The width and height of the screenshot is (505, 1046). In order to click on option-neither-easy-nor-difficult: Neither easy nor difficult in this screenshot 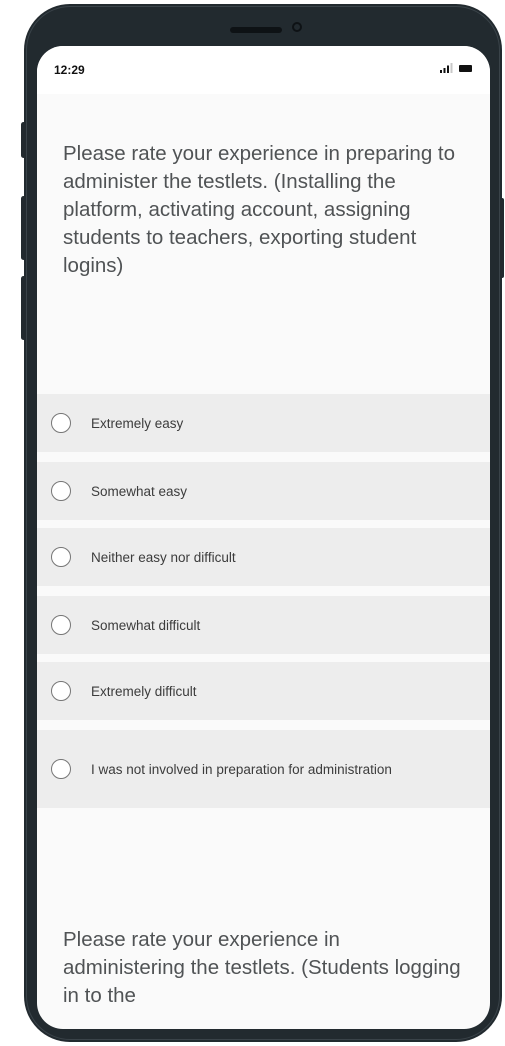, I will do `click(263, 557)`.